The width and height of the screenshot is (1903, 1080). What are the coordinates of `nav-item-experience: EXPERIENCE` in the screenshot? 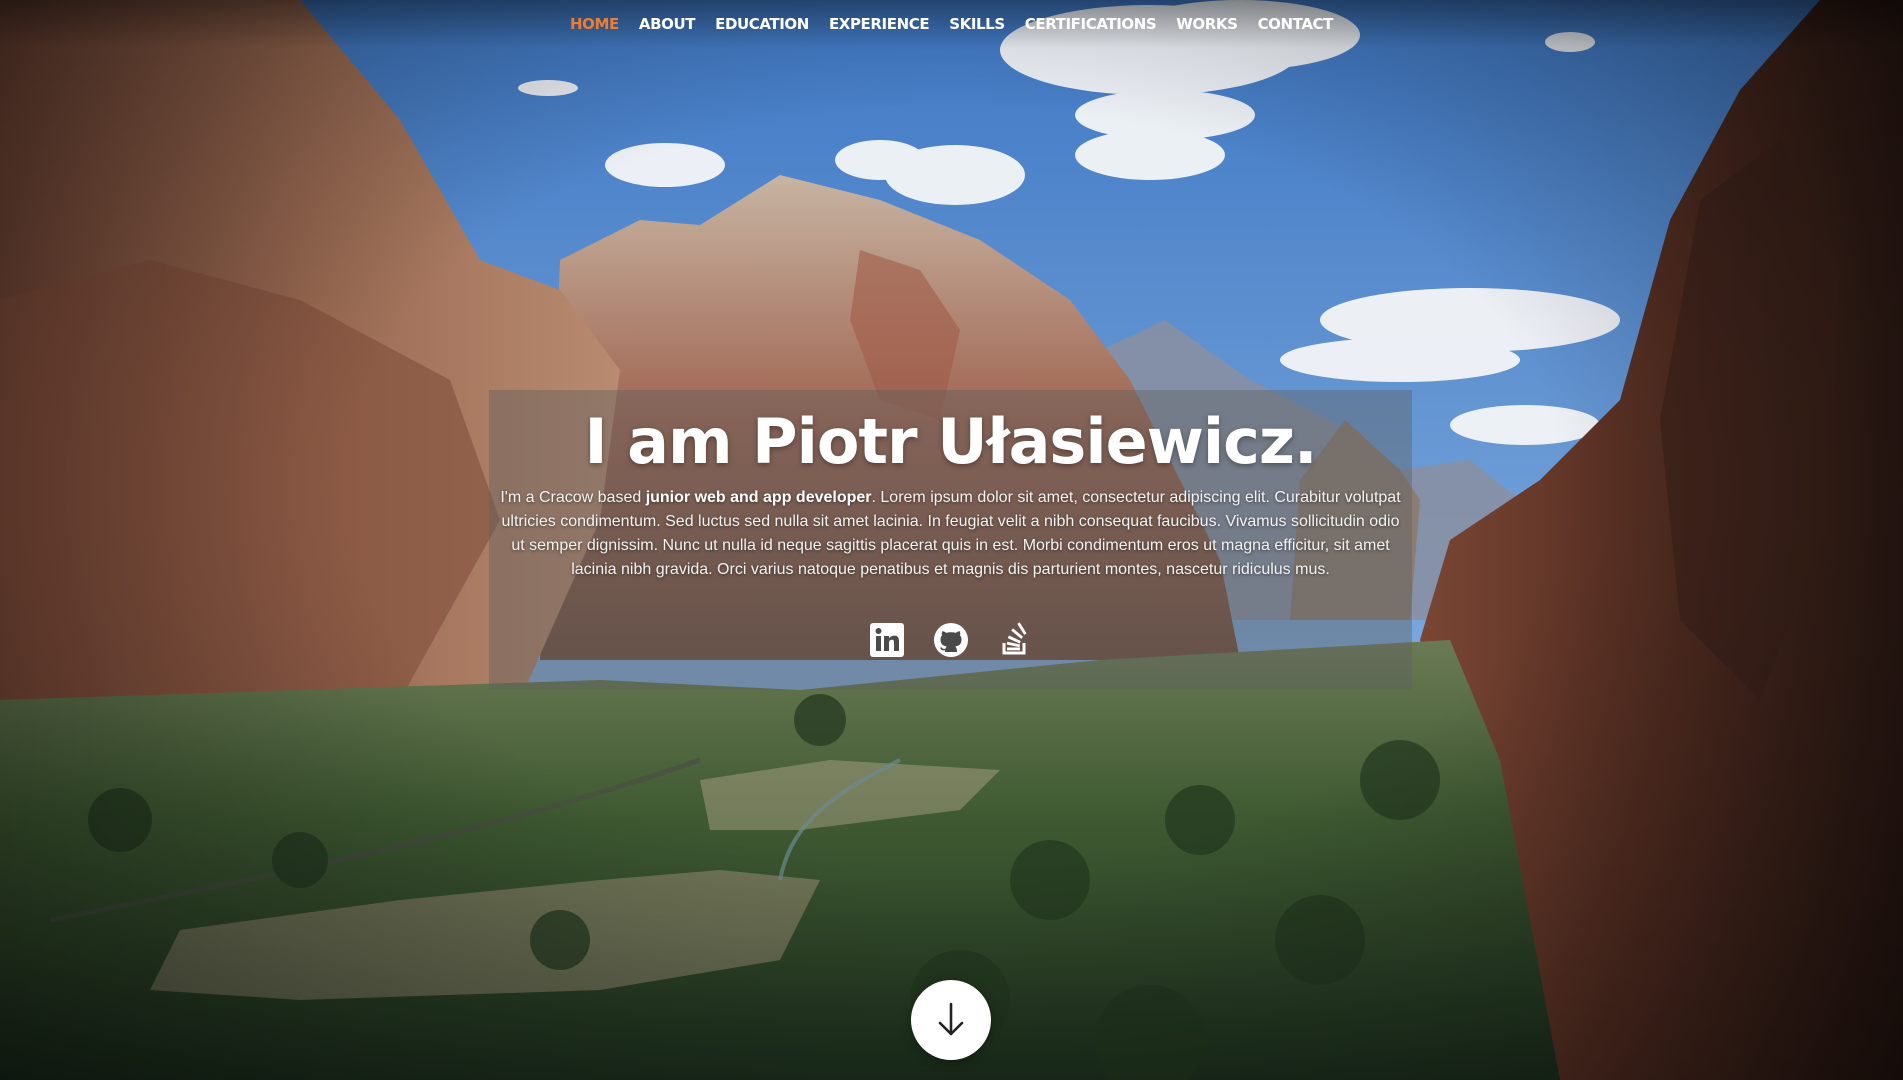 It's located at (879, 24).